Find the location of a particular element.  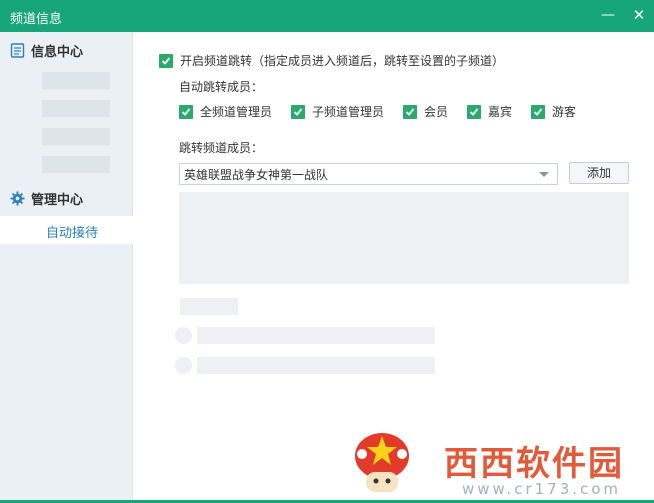

close-button: ✕ is located at coordinates (639, 15).